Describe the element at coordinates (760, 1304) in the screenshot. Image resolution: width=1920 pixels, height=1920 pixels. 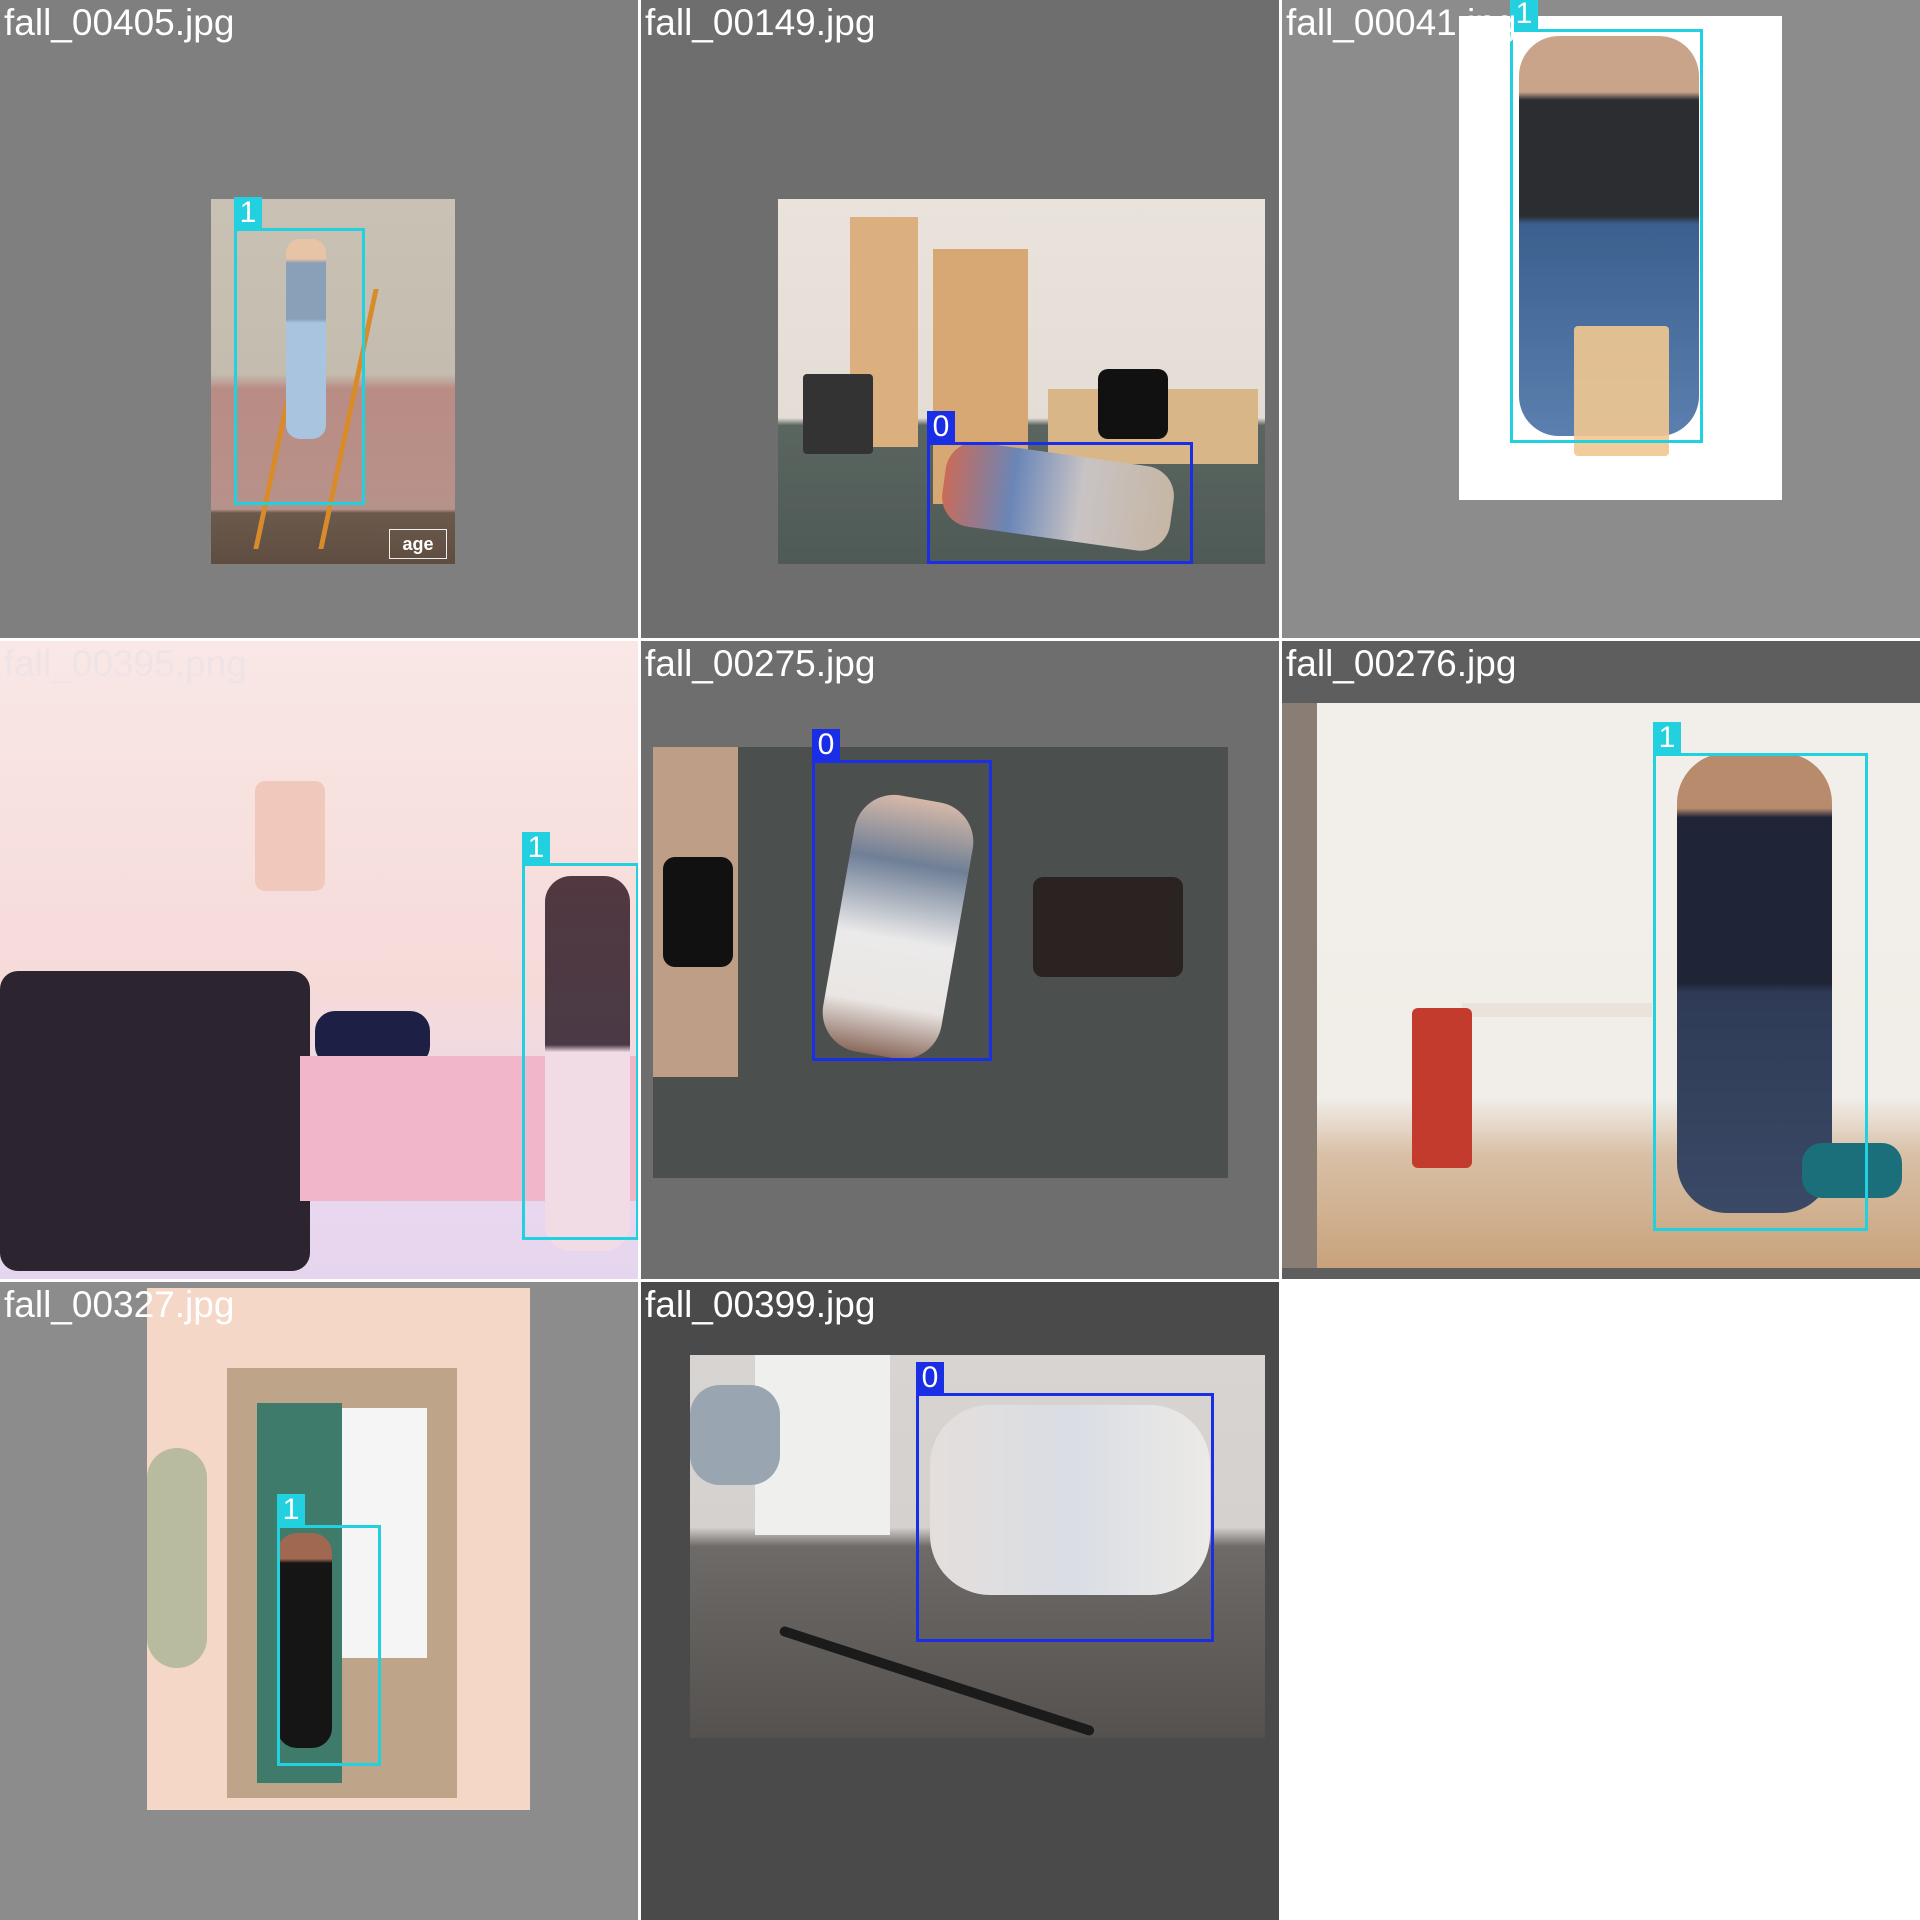
I see `tile-filename: fall_00399.jpg` at that location.